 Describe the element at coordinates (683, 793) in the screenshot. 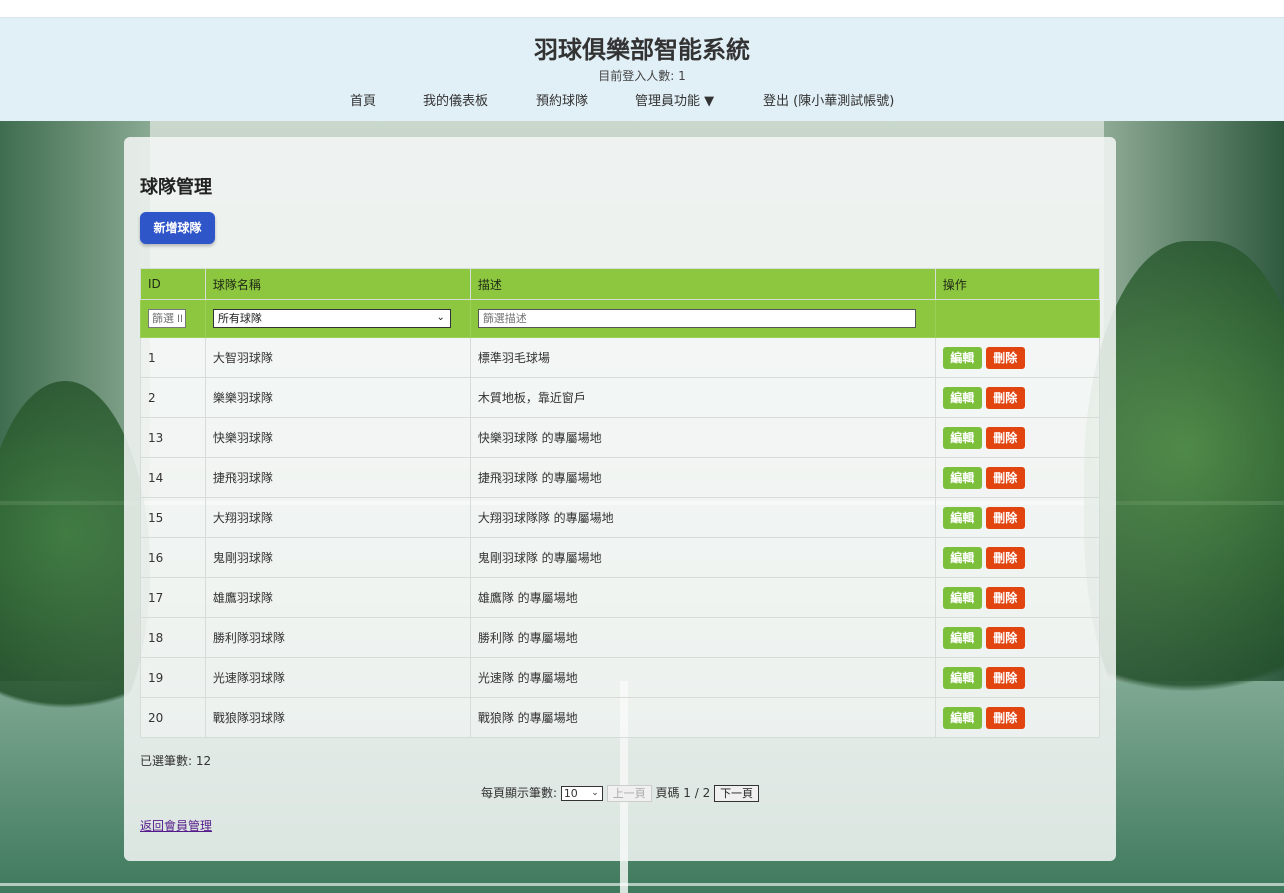

I see `page-indicator: 頁碼 1 / 2` at that location.